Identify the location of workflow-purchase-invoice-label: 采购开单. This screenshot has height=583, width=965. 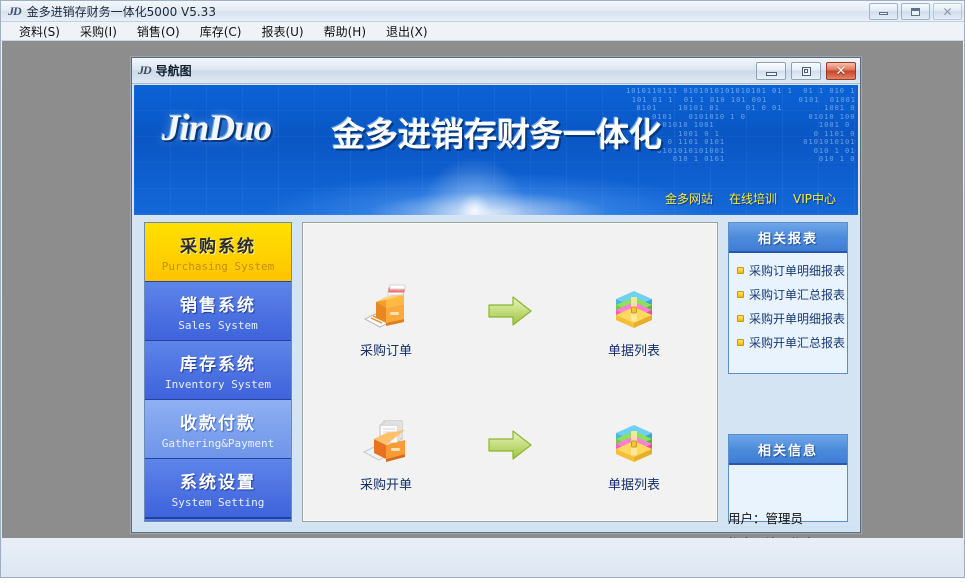
(385, 485).